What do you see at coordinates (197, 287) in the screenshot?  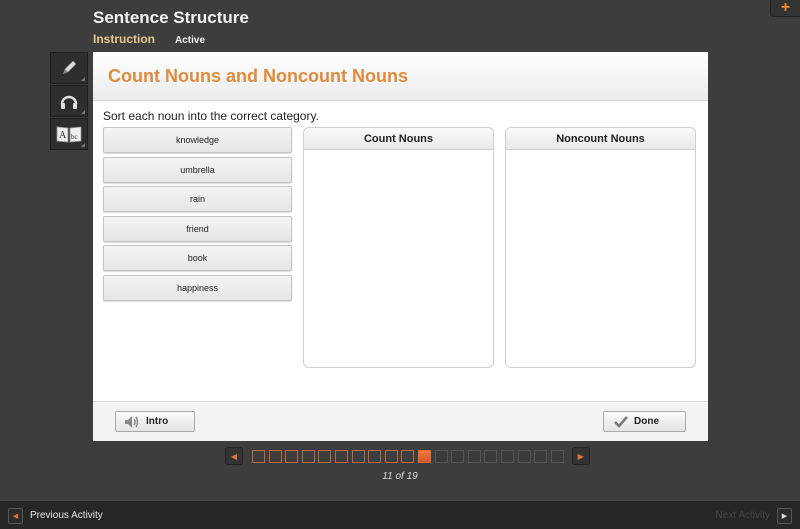 I see `draggable-word: happiness` at bounding box center [197, 287].